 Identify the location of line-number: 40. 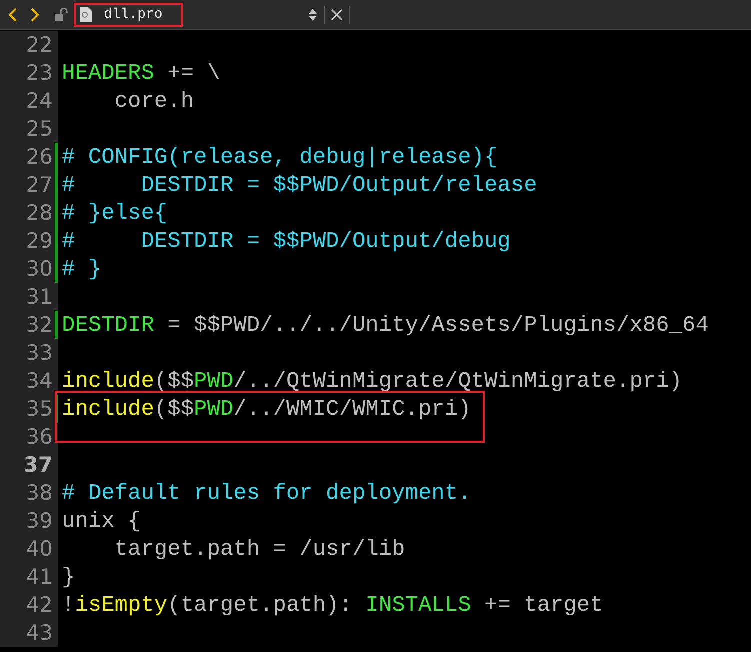
(40, 549).